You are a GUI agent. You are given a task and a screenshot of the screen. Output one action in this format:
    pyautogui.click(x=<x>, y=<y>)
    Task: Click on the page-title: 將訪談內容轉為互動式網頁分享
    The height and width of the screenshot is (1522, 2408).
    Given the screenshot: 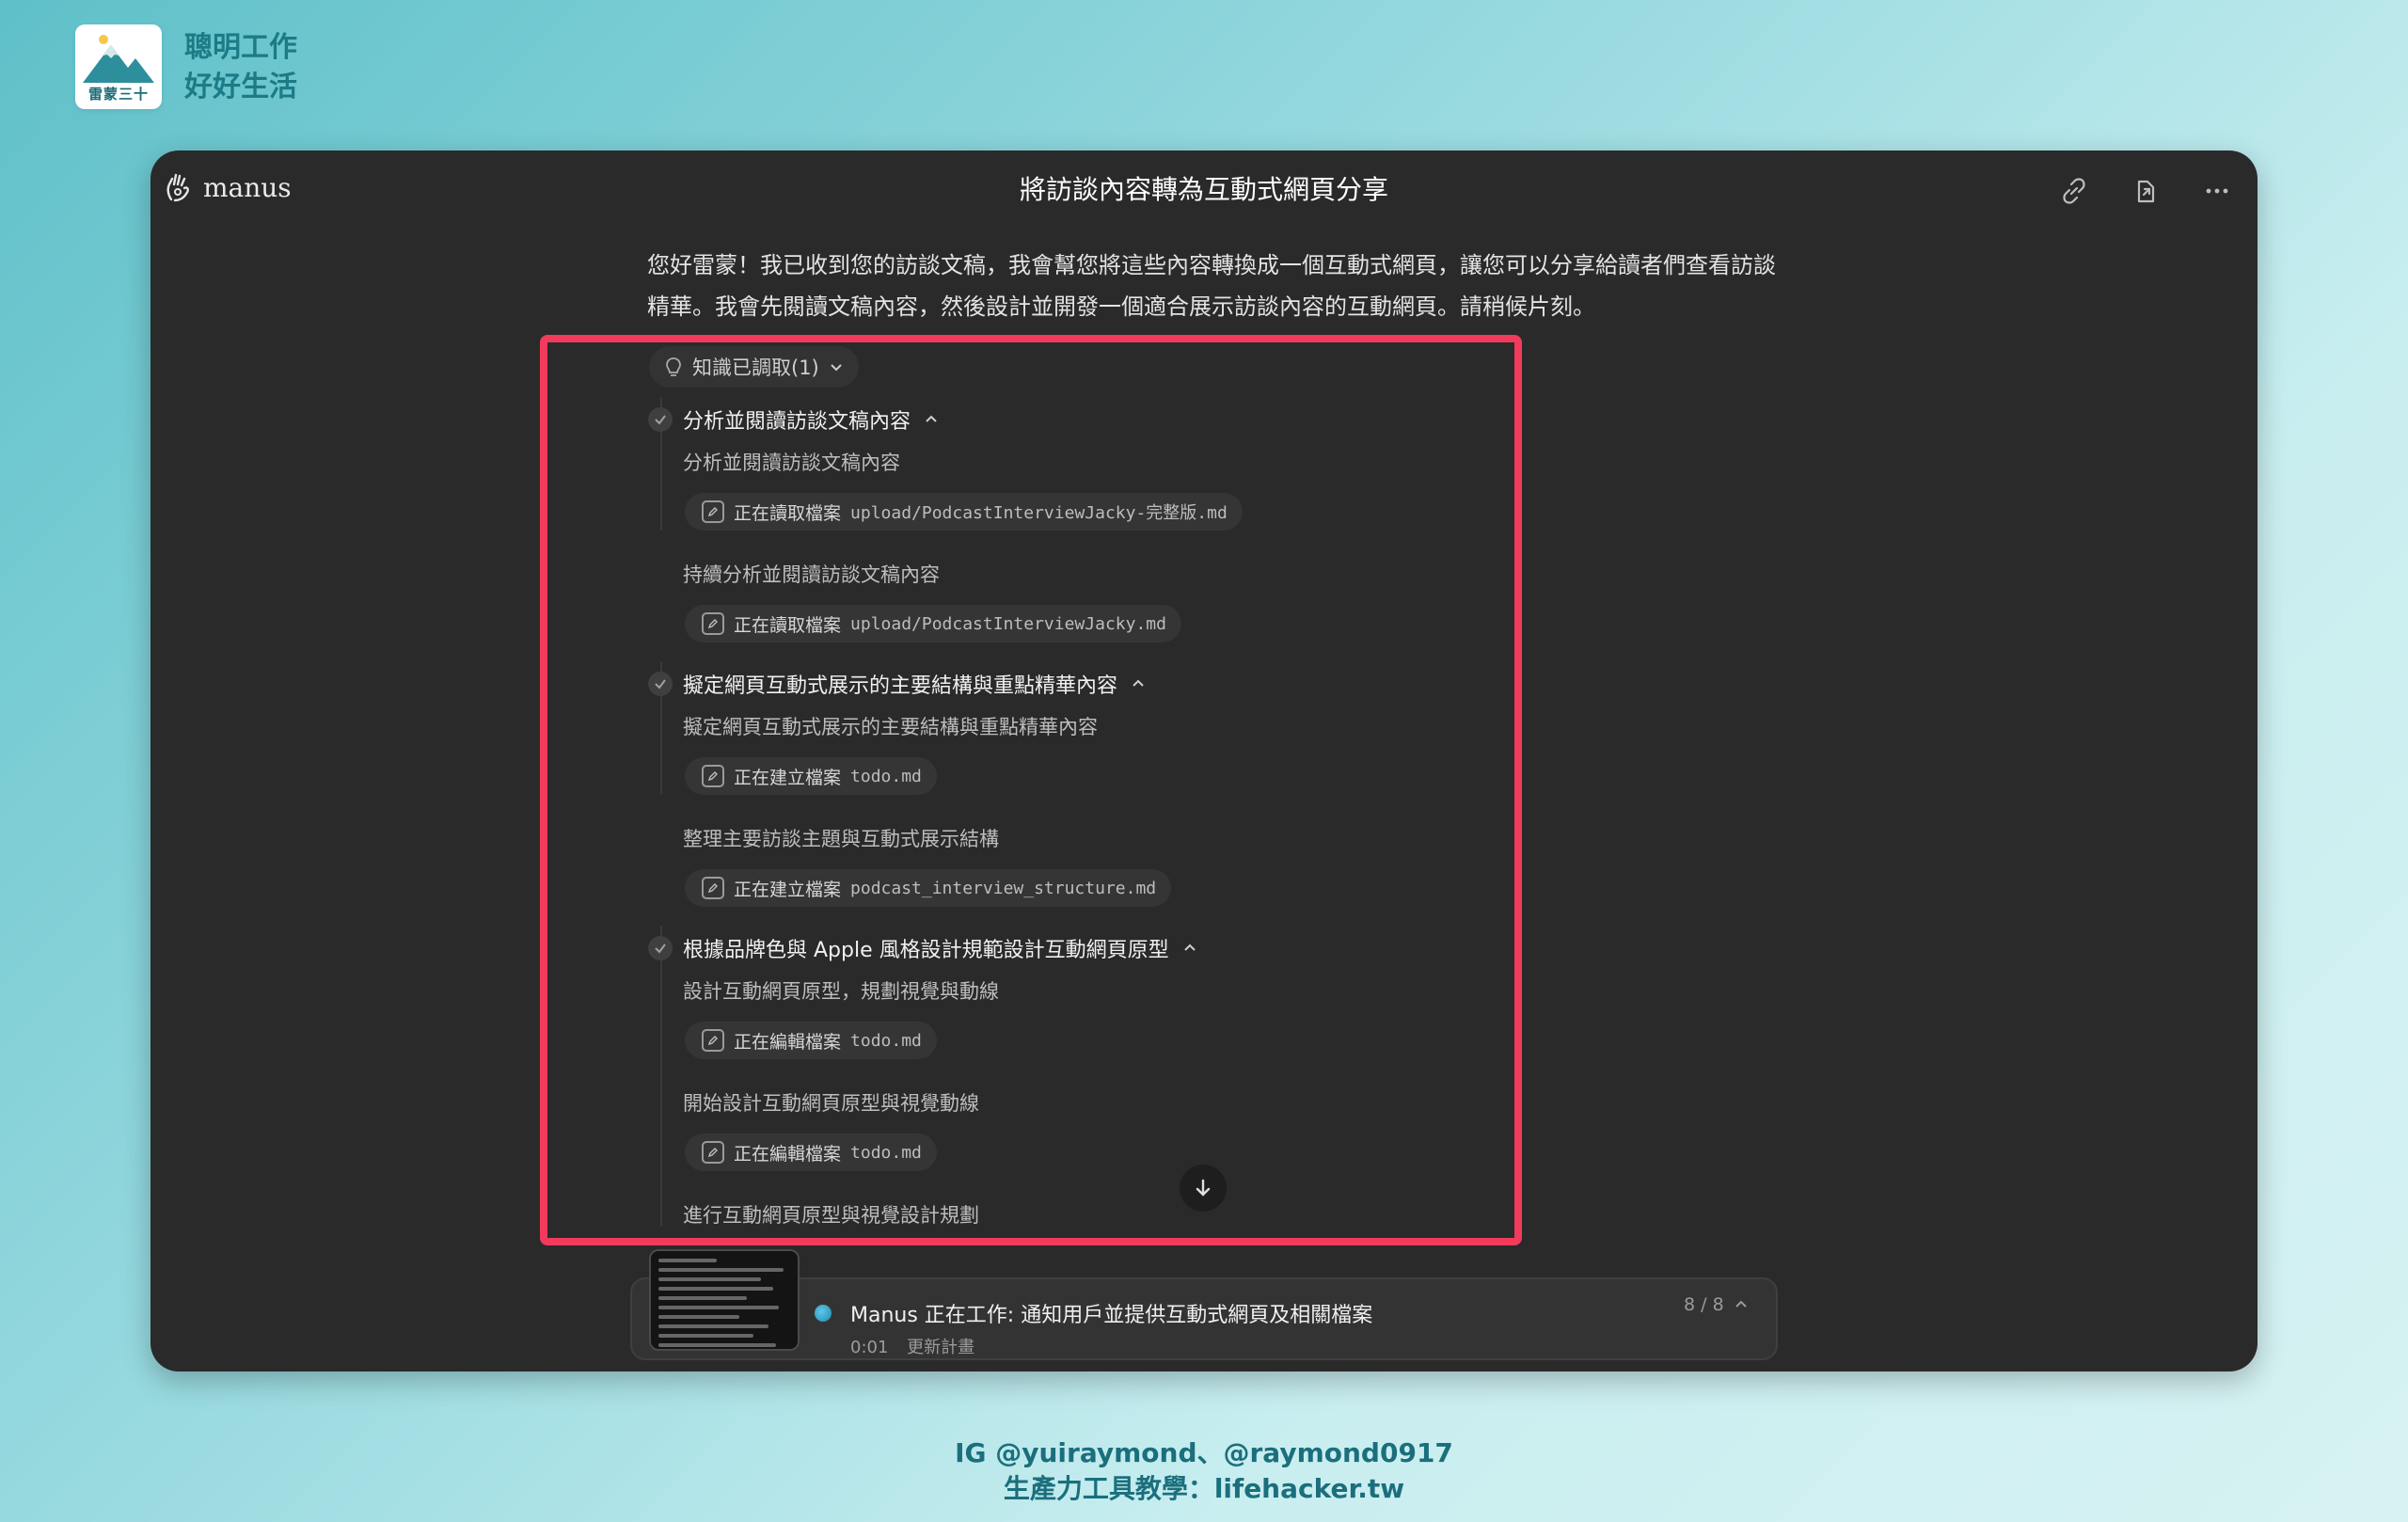 What is the action you would take?
    pyautogui.click(x=1204, y=190)
    